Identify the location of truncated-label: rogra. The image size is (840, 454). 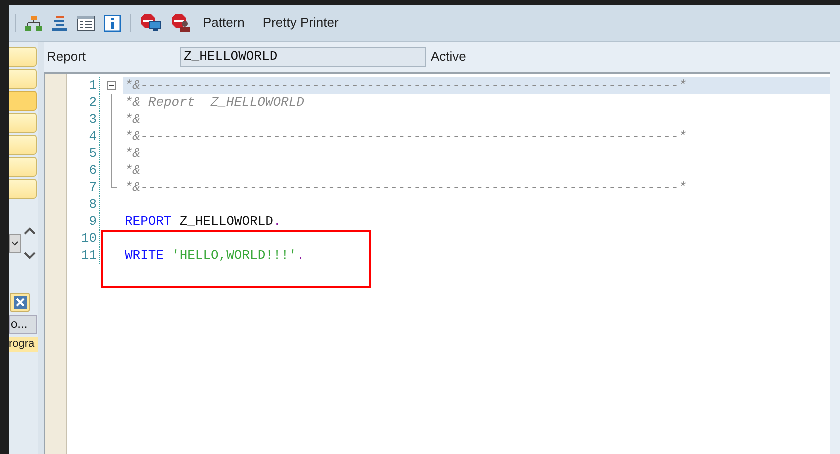
(23, 344).